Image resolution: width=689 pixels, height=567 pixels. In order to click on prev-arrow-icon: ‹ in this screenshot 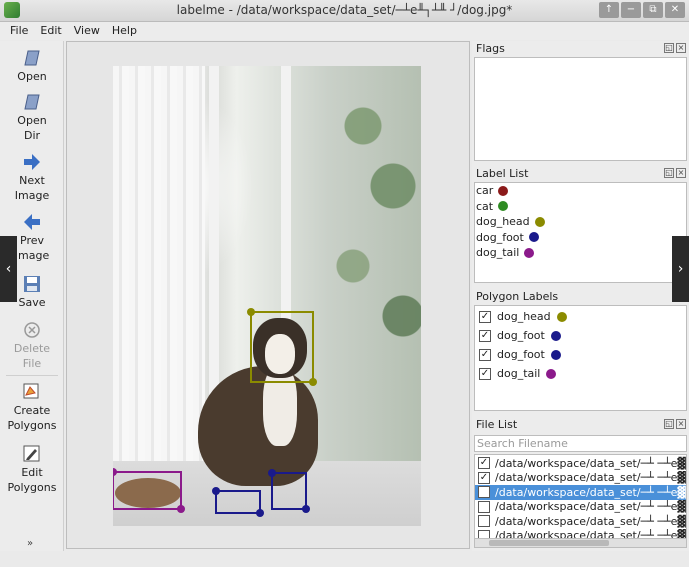, I will do `click(8, 269)`.